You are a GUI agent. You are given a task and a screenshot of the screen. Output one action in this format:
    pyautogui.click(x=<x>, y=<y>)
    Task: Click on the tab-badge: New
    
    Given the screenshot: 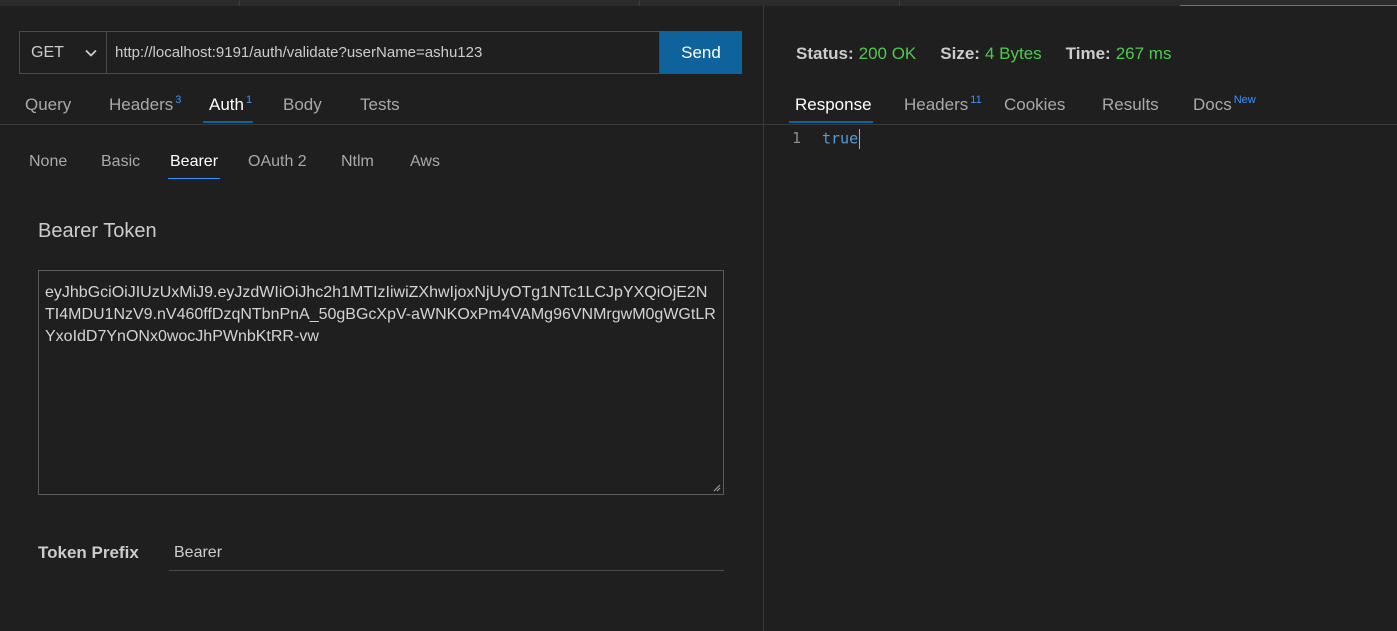 What is the action you would take?
    pyautogui.click(x=1244, y=100)
    